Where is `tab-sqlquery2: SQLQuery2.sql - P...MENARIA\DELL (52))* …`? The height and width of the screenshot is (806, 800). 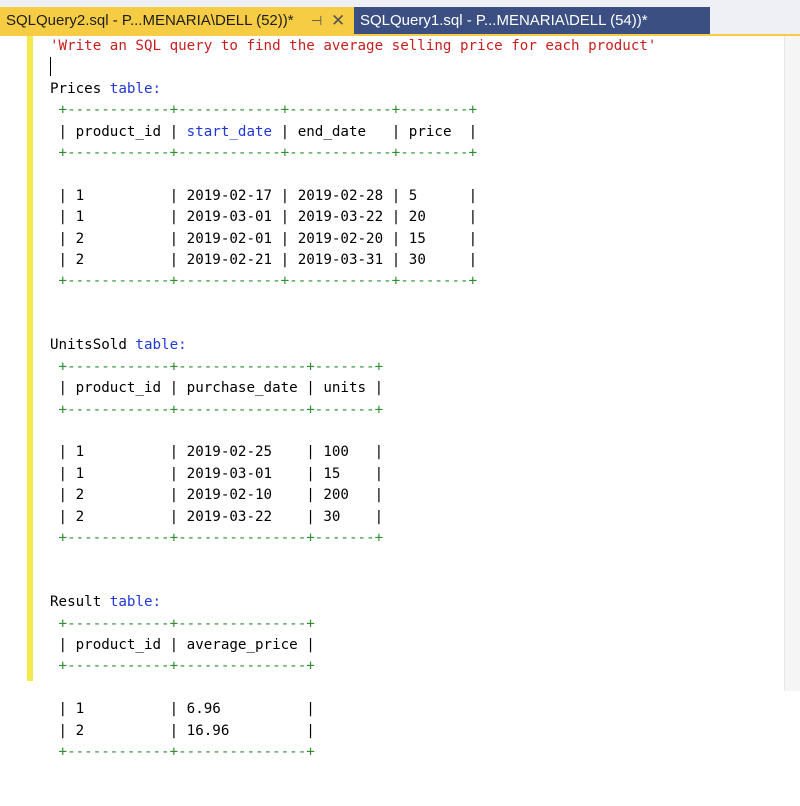 tab-sqlquery2: SQLQuery2.sql - P...MENARIA\DELL (52))* … is located at coordinates (177, 20).